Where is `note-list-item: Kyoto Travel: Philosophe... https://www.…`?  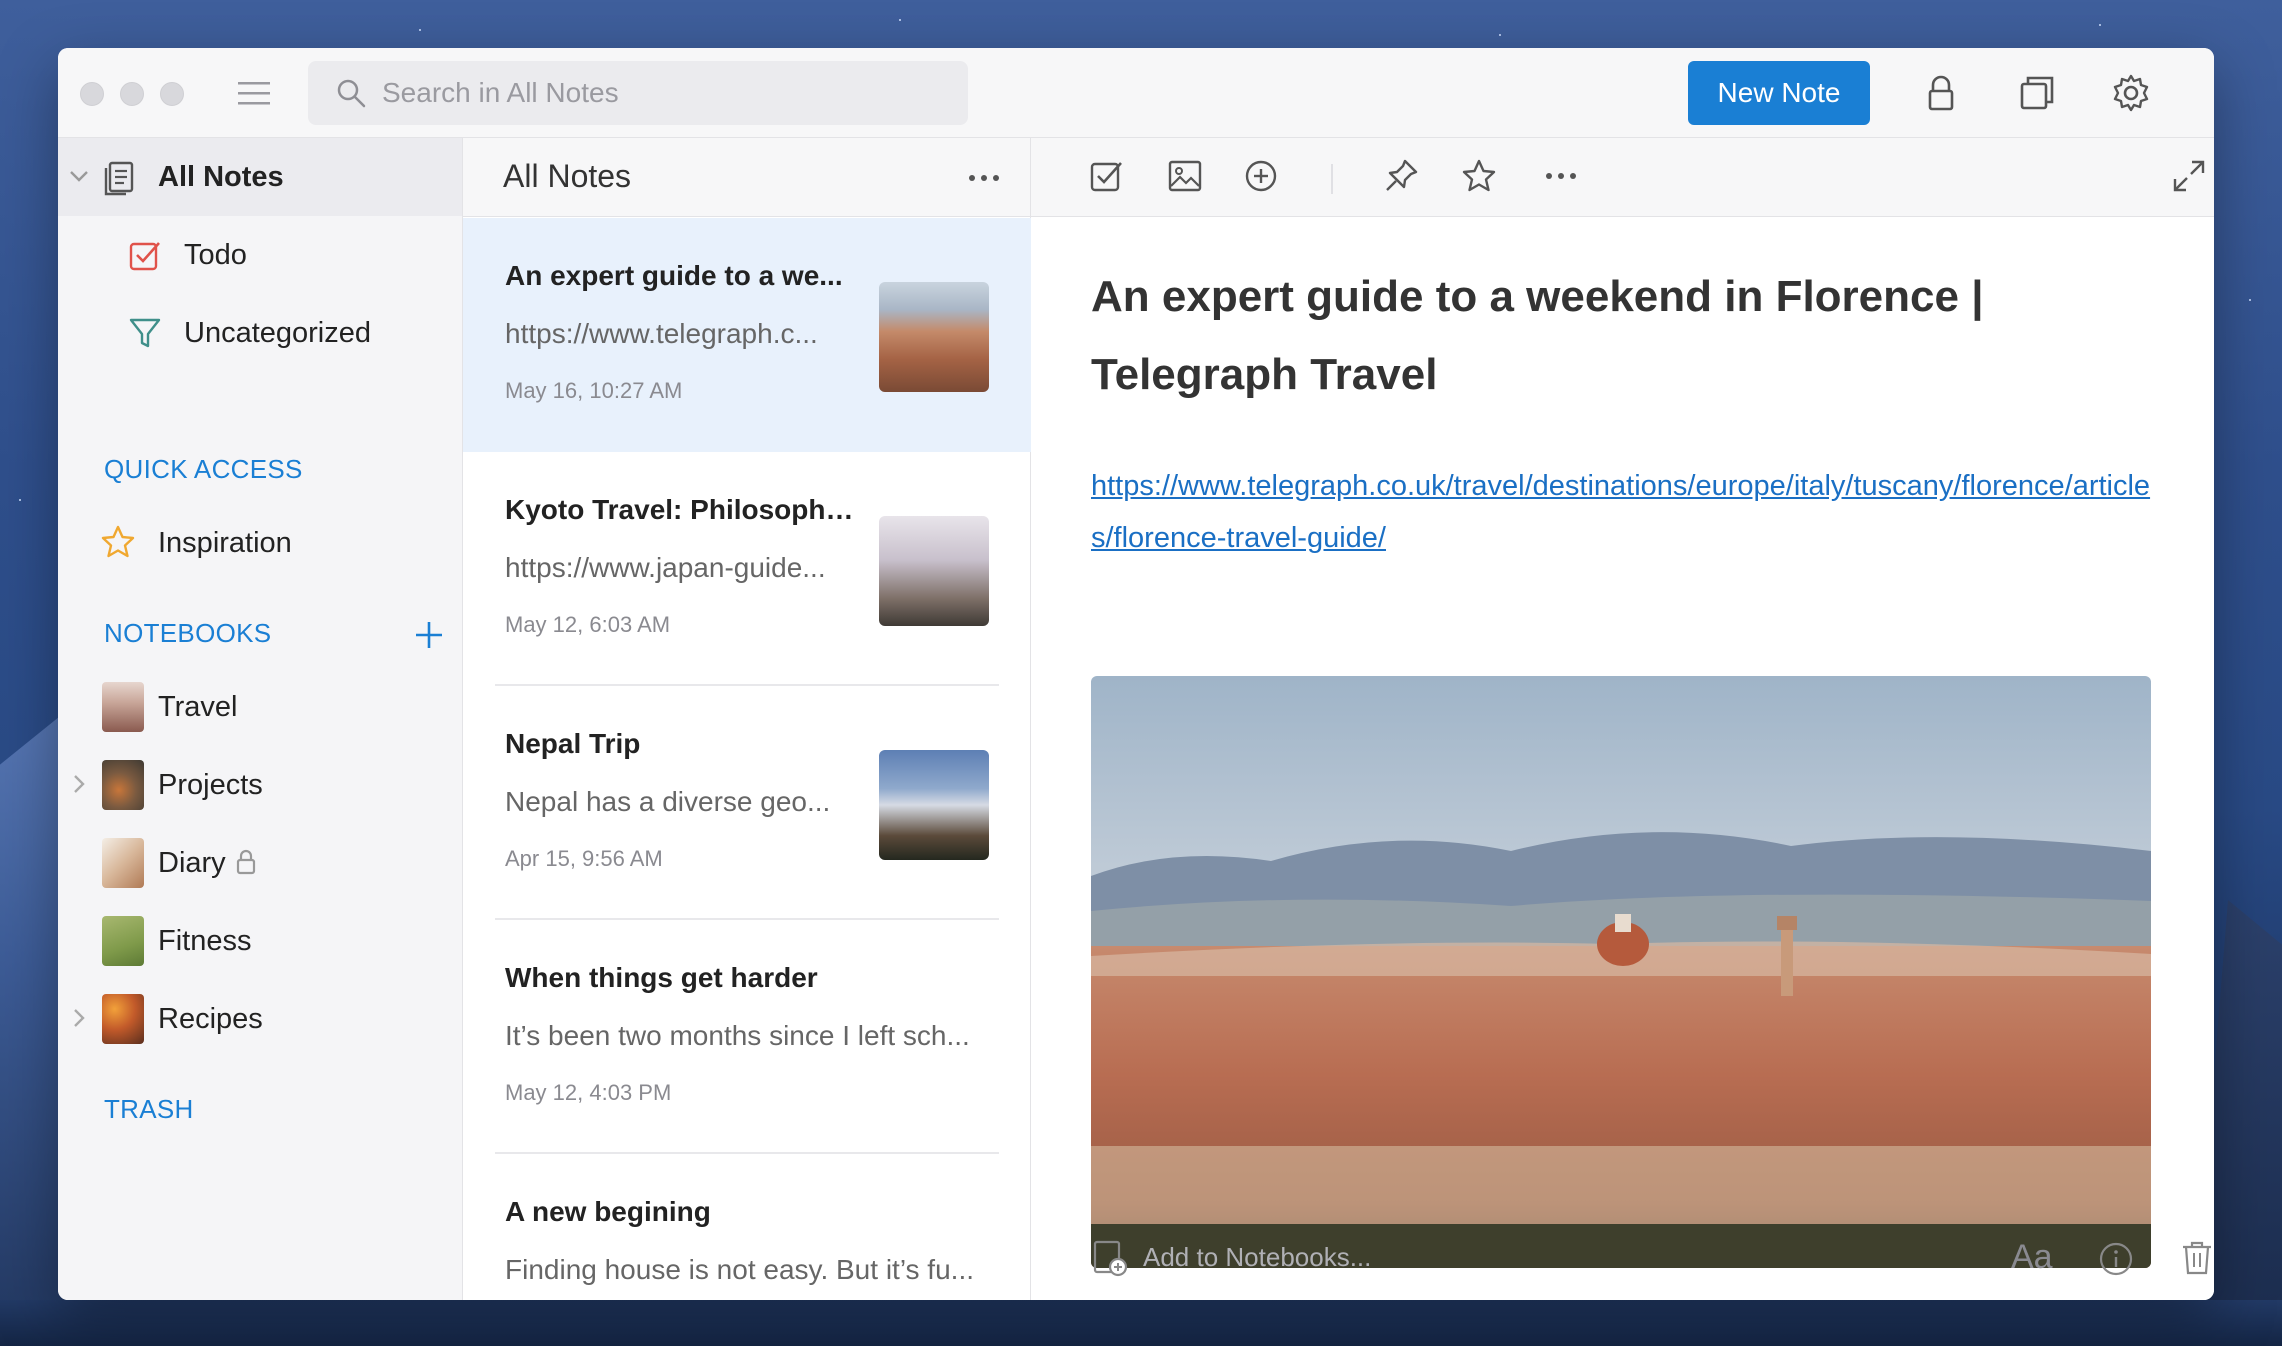 note-list-item: Kyoto Travel: Philosophe... https://www.… is located at coordinates (747, 569).